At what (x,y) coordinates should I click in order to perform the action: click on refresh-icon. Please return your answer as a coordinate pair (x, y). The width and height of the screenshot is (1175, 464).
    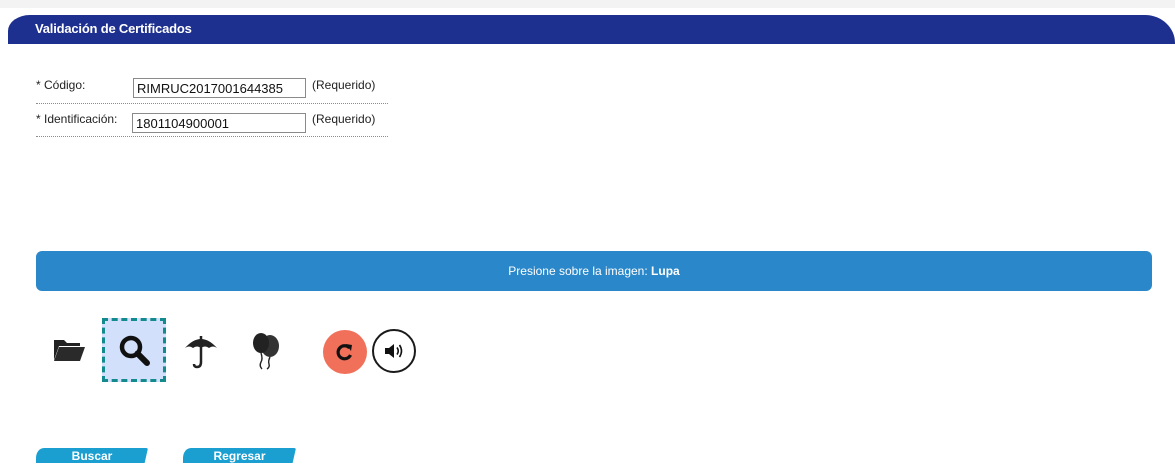
    Looking at the image, I should click on (344, 352).